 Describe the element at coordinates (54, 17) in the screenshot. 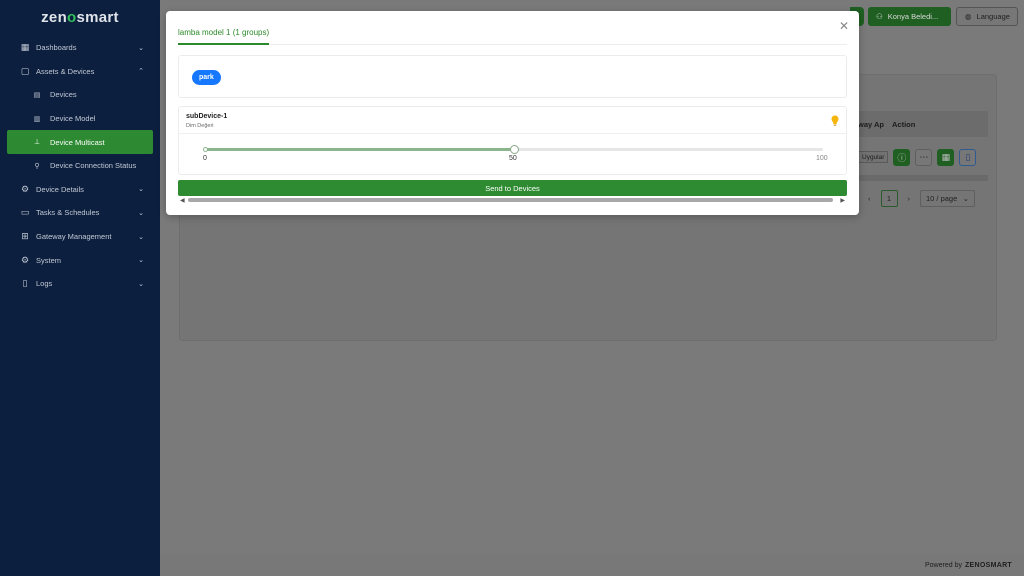

I see `logo-text-prefix: zen` at that location.